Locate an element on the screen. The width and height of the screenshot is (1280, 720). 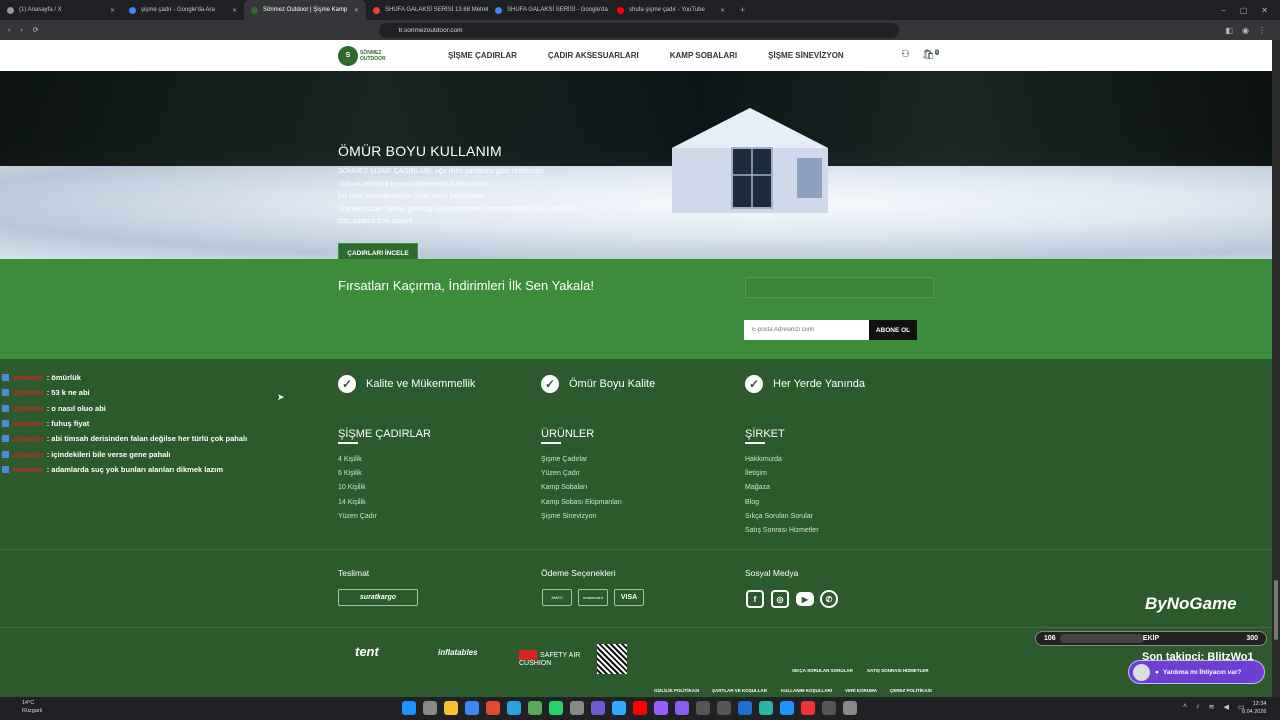
chat-message: streamer: 53 k ne abi is located at coordinates (152, 392).